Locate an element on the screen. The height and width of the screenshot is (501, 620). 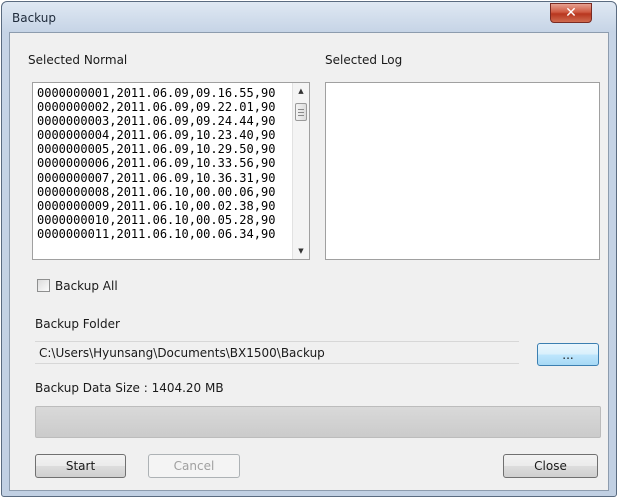
close-icon: ✕ is located at coordinates (571, 13).